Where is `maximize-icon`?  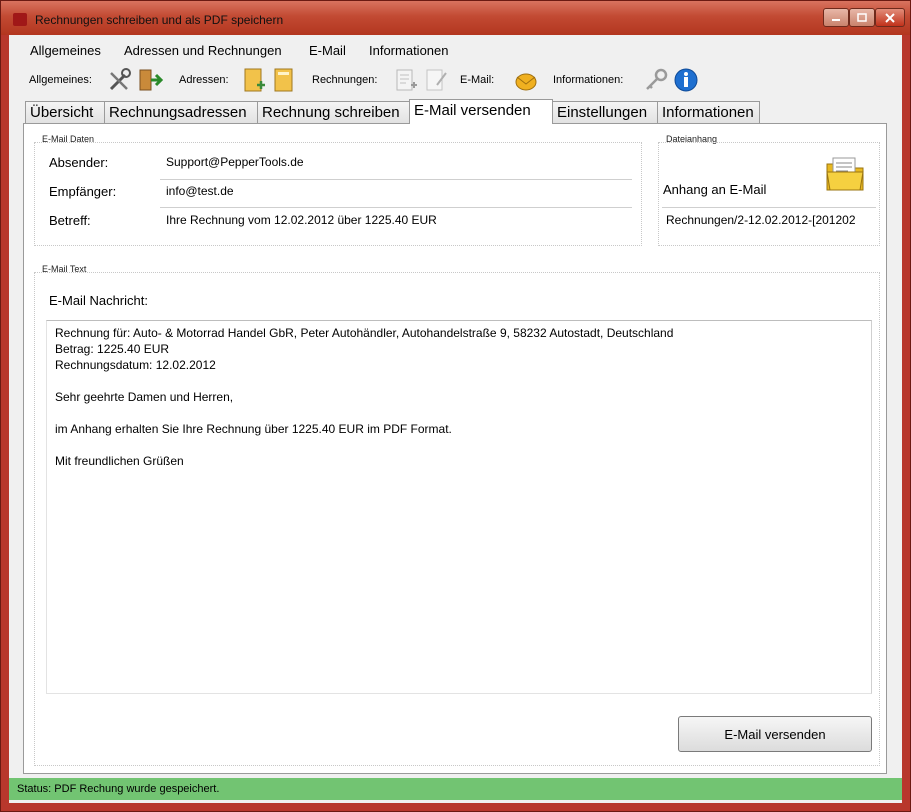 maximize-icon is located at coordinates (862, 17).